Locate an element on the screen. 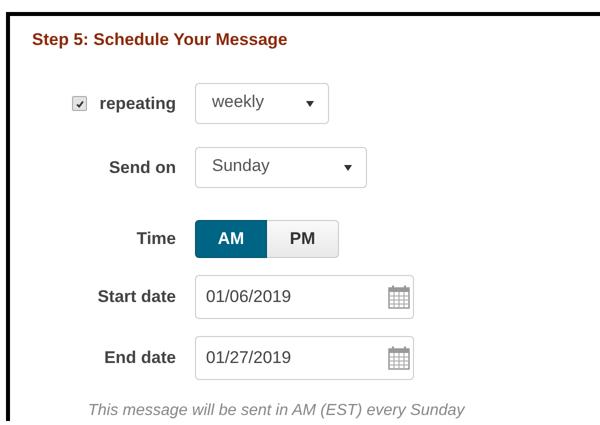  section-title: Step 5: Schedule Your Message is located at coordinates (160, 40).